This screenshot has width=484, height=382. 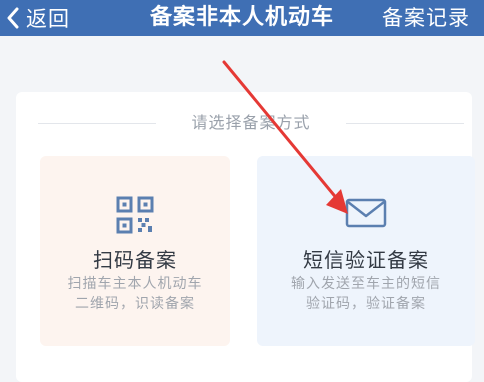 I want to click on method-prompt: 请选择备案方式, so click(x=251, y=122).